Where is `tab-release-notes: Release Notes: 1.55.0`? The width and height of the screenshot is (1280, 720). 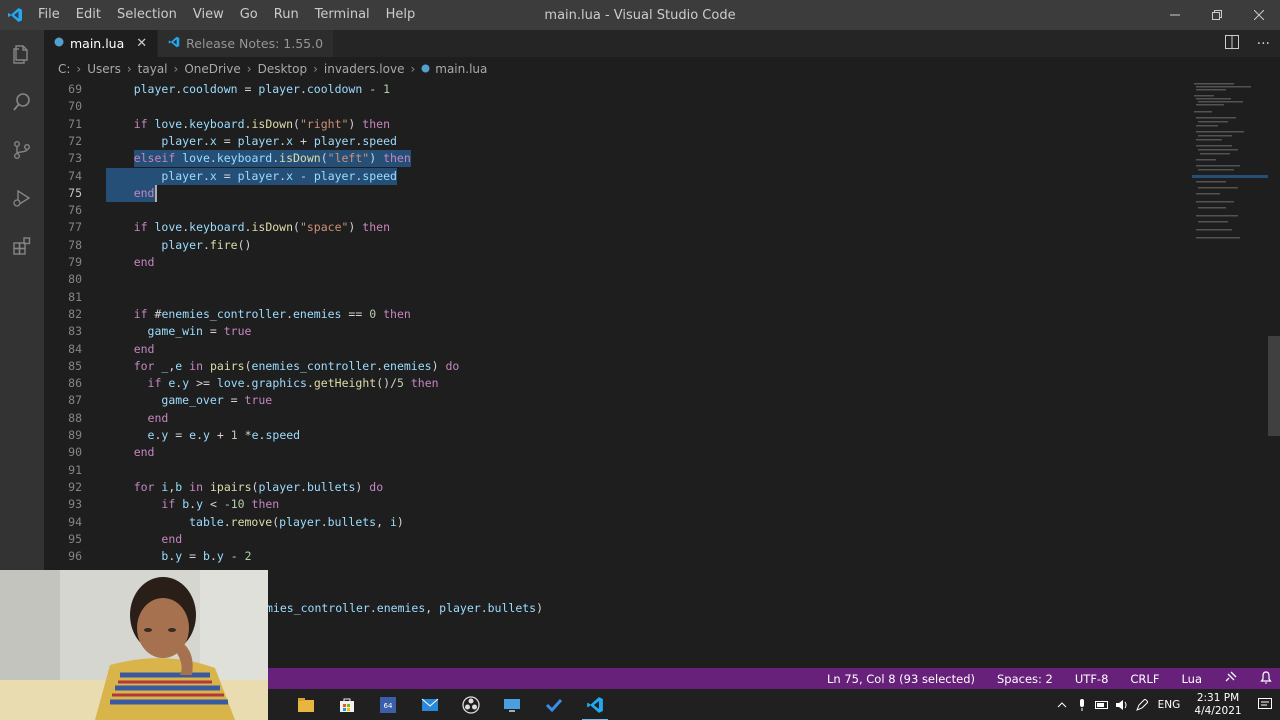
tab-release-notes: Release Notes: 1.55.0 is located at coordinates (246, 43).